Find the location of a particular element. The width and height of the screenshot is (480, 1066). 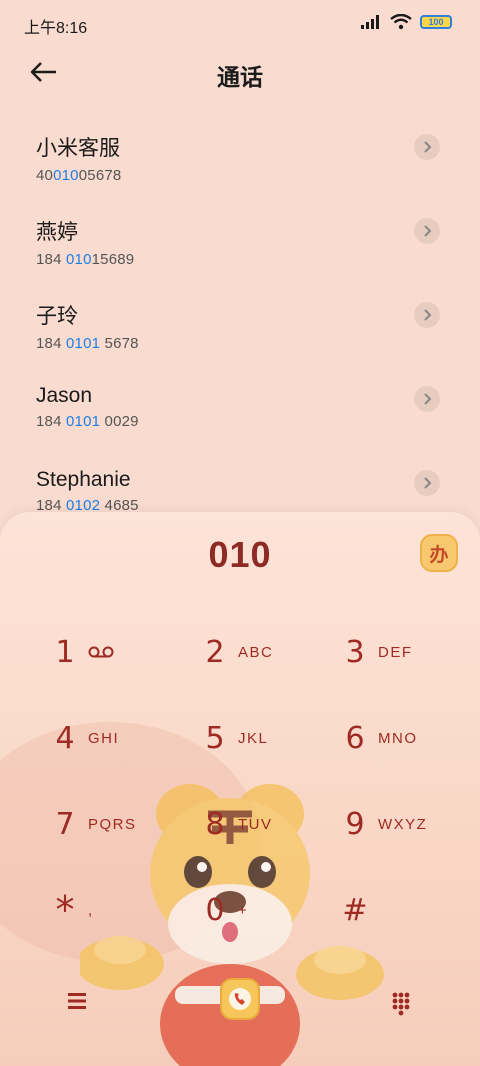

number-suffix: 05678 is located at coordinates (100, 175).